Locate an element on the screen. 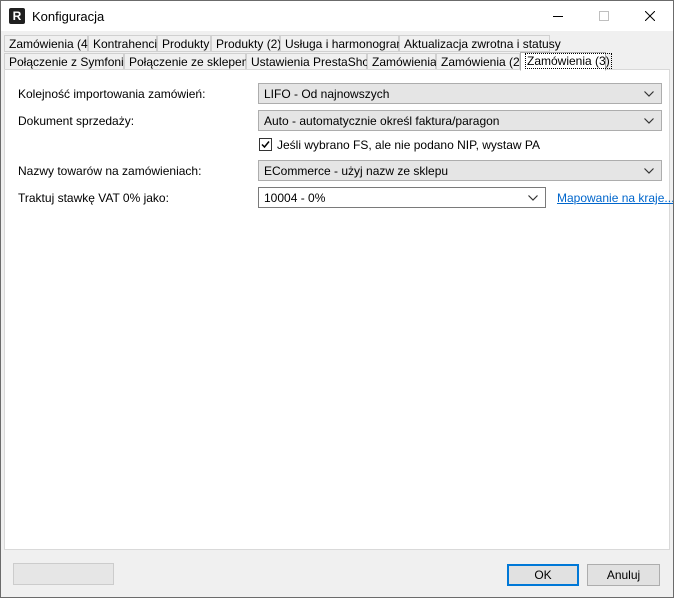  tab-zamowienia: Zamówienia is located at coordinates (402, 61).